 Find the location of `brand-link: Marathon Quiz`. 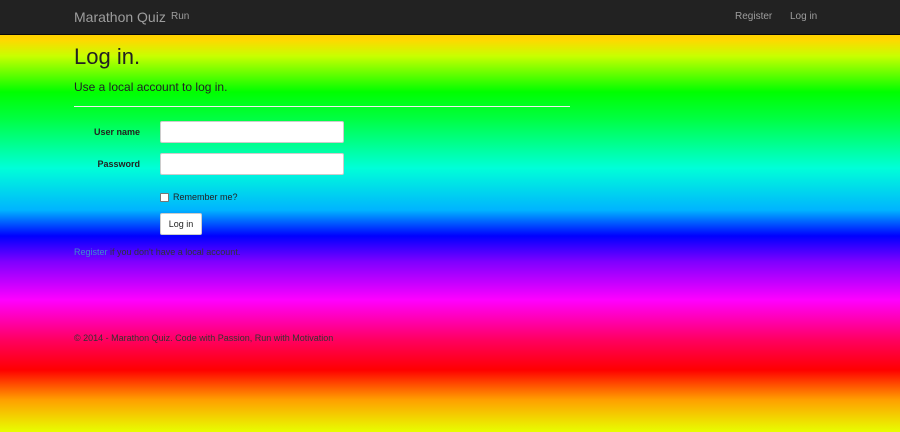

brand-link: Marathon Quiz is located at coordinates (120, 17).